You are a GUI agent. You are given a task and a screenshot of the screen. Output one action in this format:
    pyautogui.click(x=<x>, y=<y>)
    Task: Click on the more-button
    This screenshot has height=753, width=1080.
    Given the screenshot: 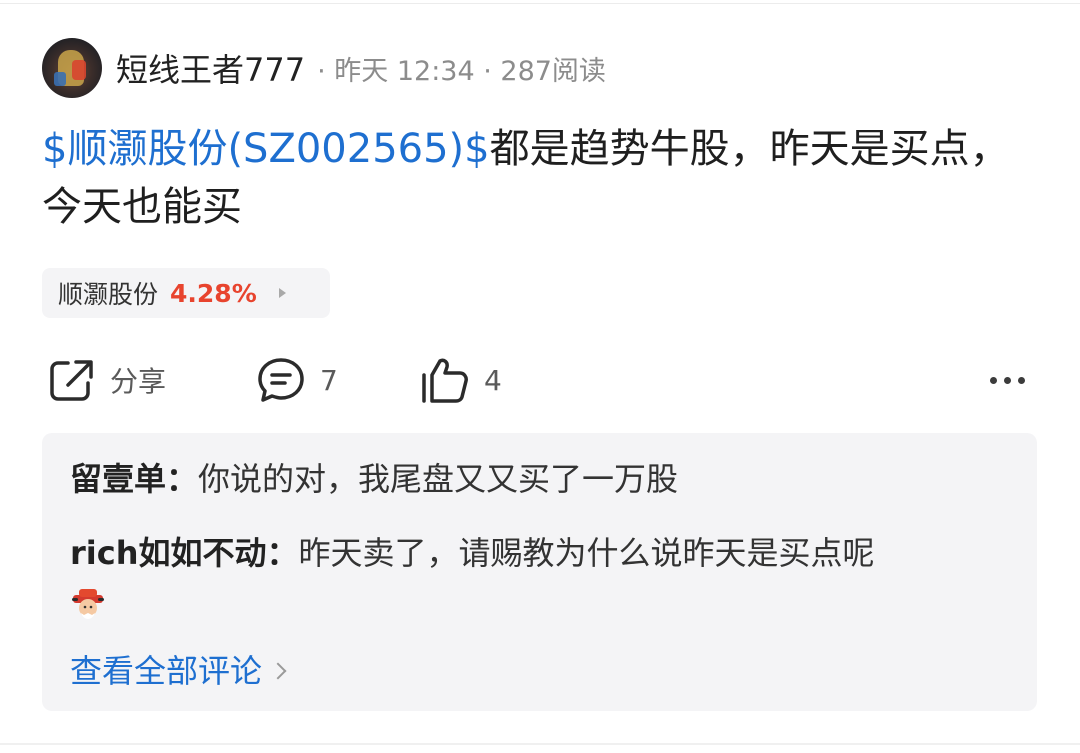 What is the action you would take?
    pyautogui.click(x=1007, y=380)
    